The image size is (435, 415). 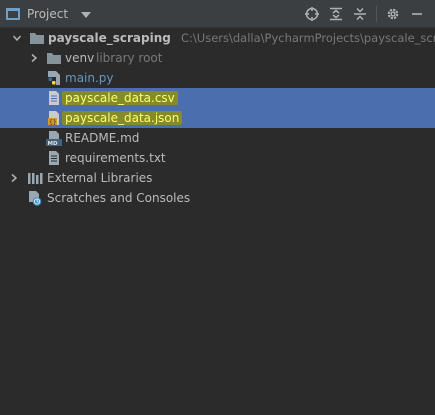 What do you see at coordinates (312, 14) in the screenshot?
I see `locate-icon` at bounding box center [312, 14].